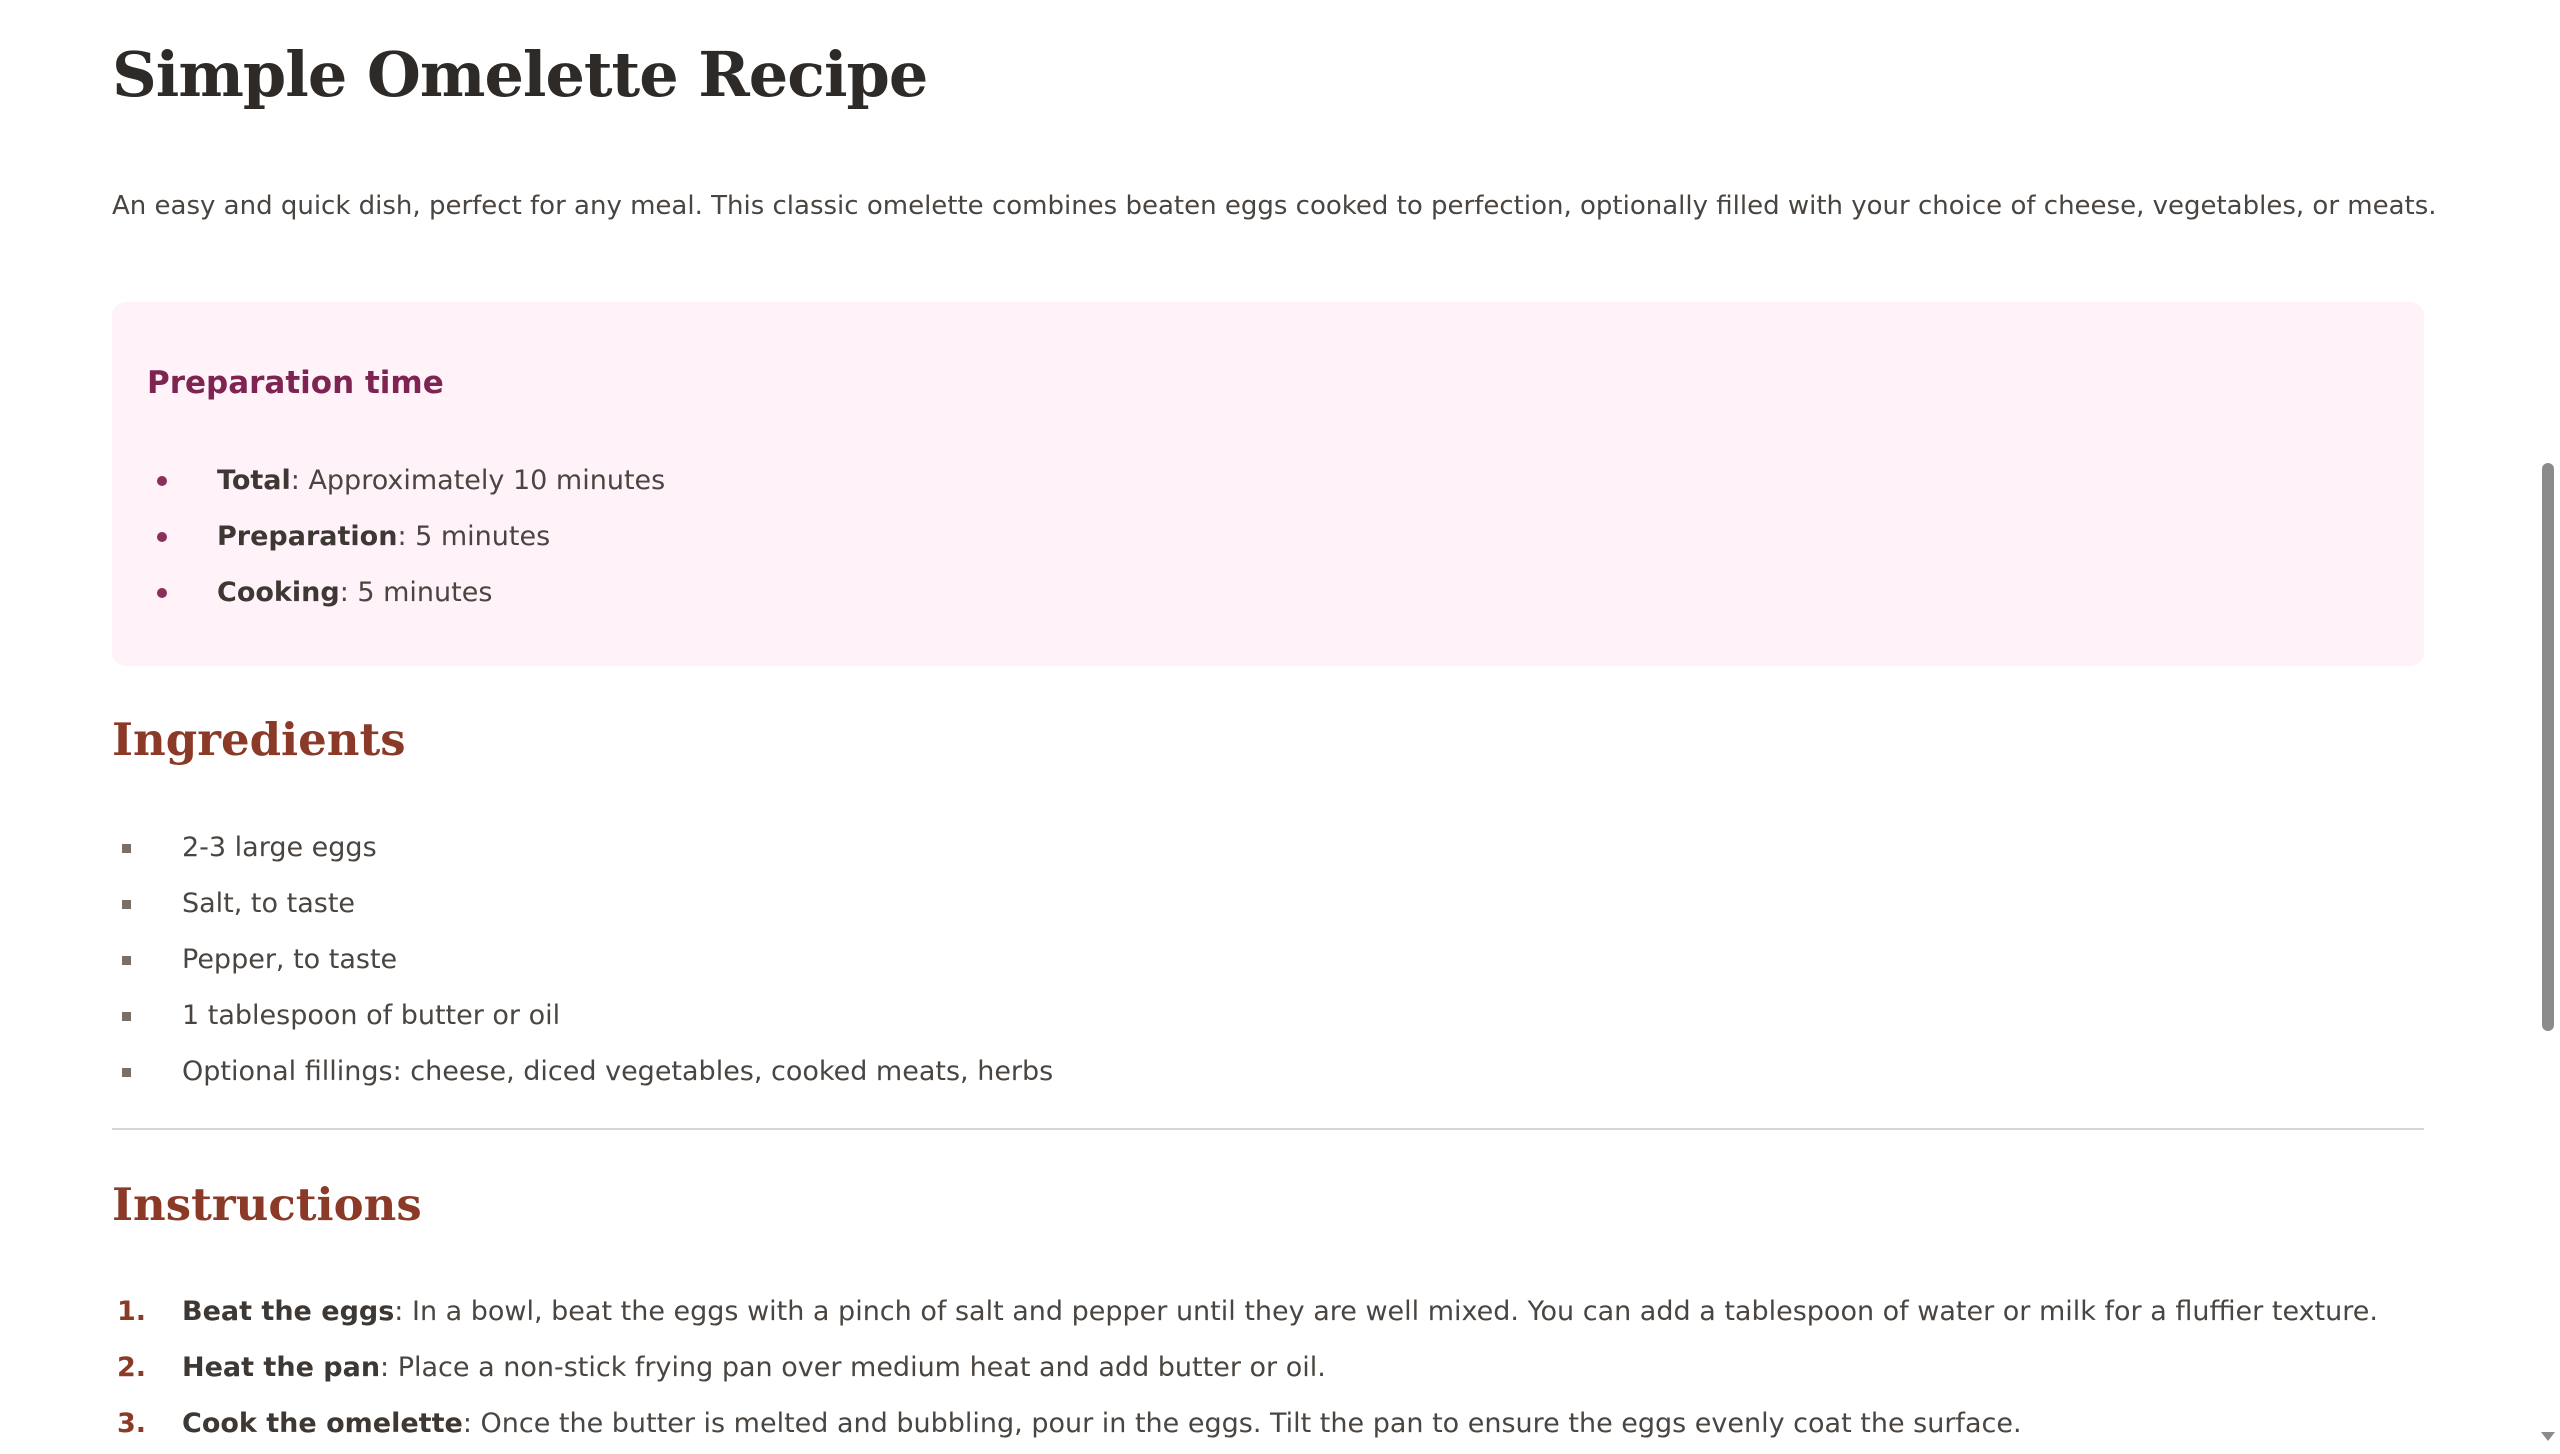 Image resolution: width=2560 pixels, height=1454 pixels. What do you see at coordinates (478, 480) in the screenshot?
I see `prep-item-value: : Approximately 10 minutes` at bounding box center [478, 480].